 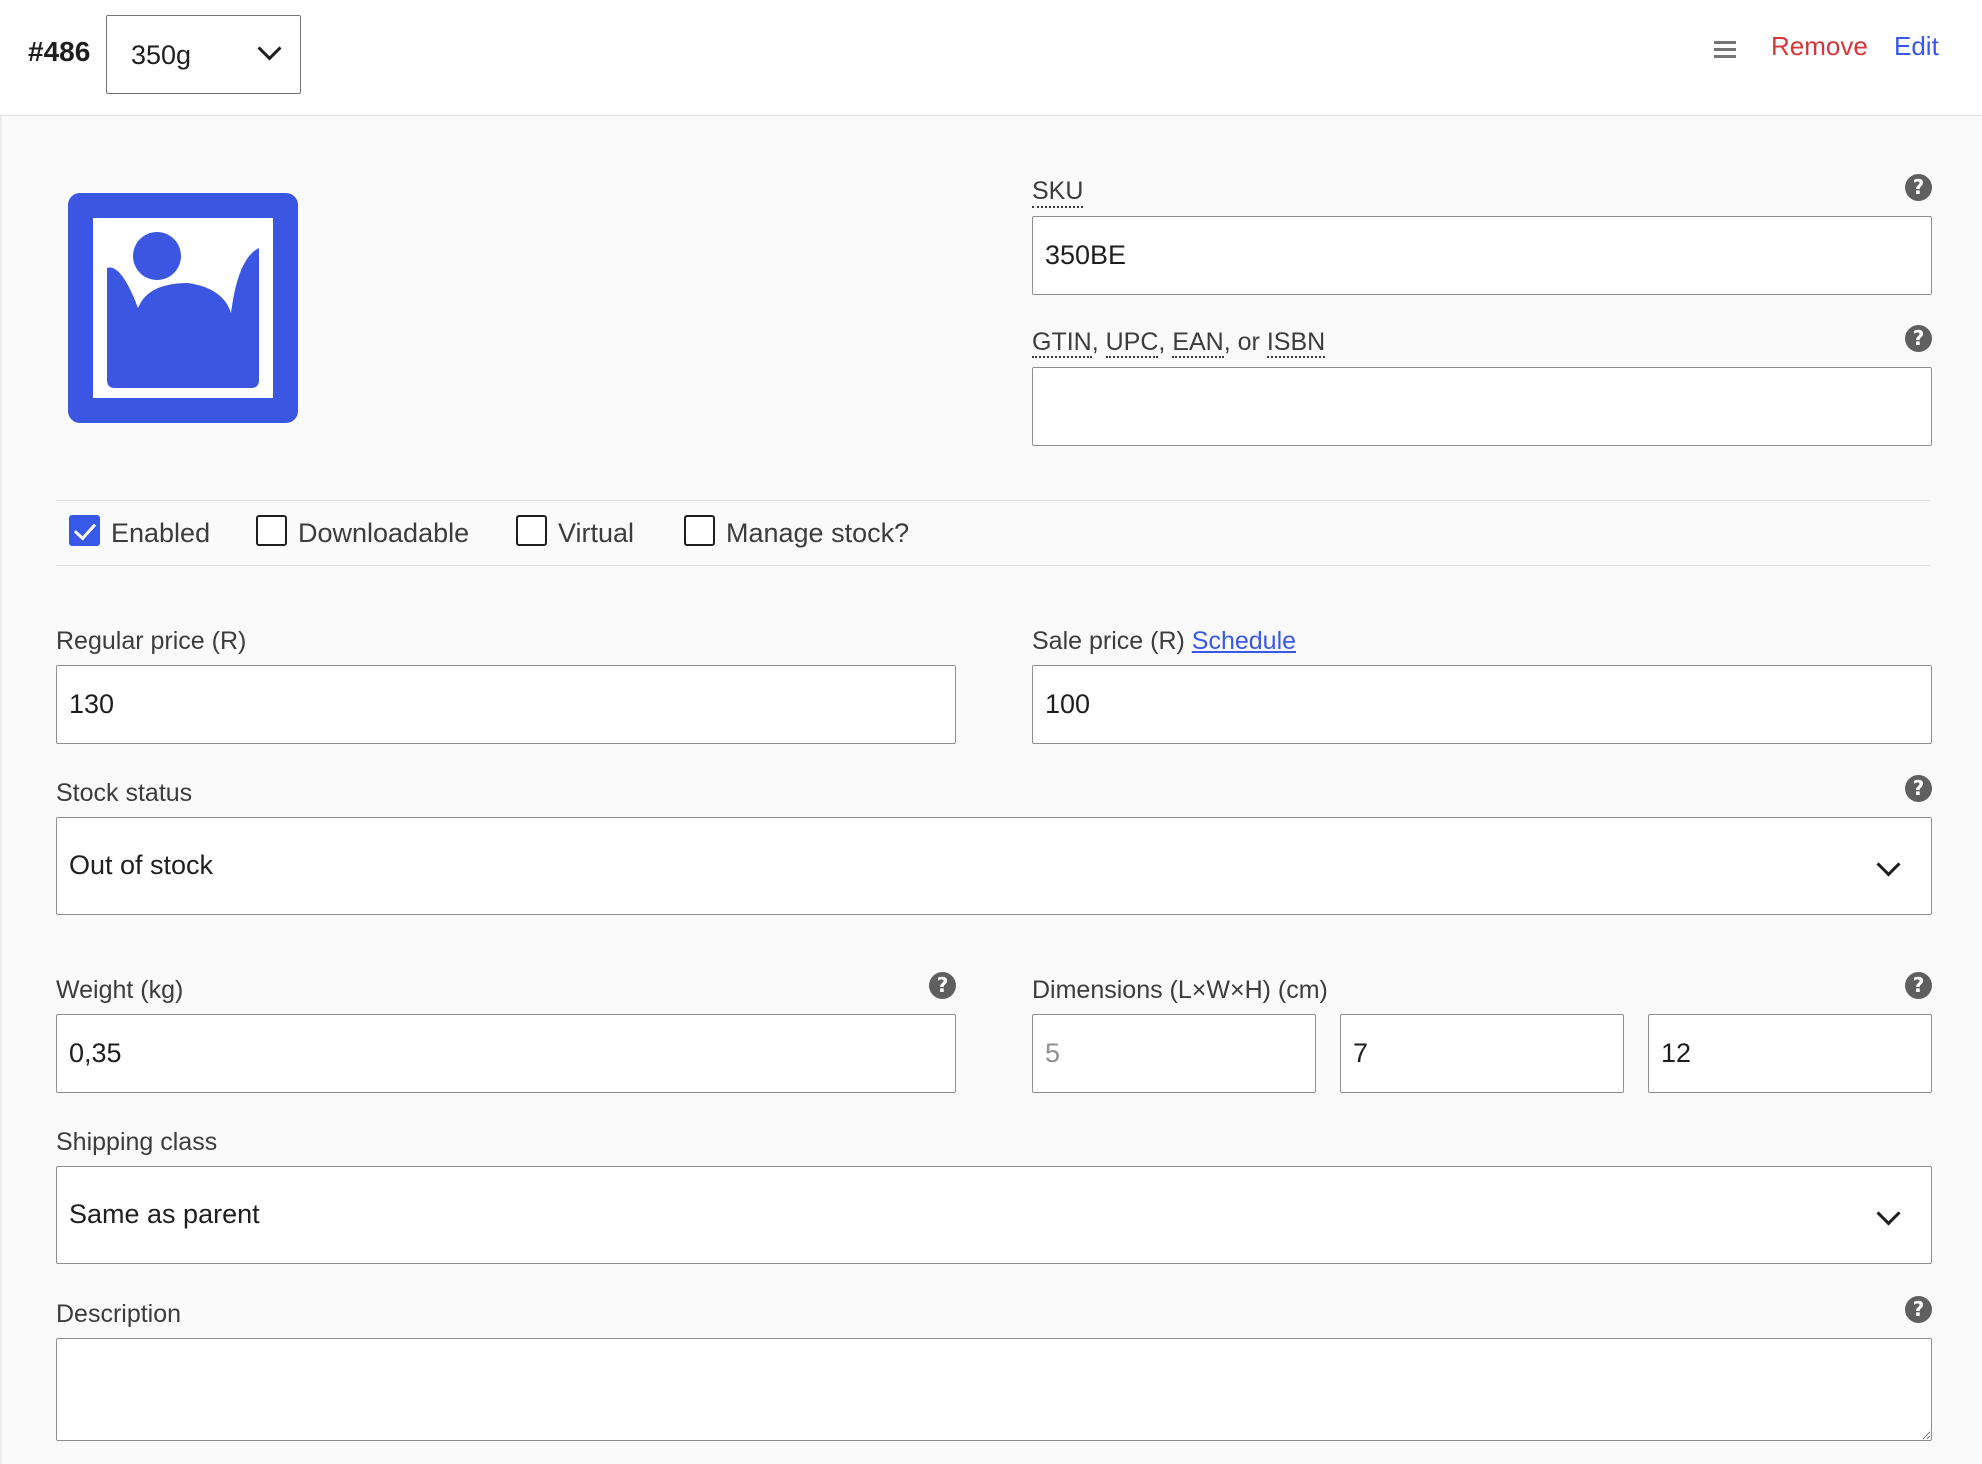 What do you see at coordinates (531, 530) in the screenshot?
I see `virtual-checkbox` at bounding box center [531, 530].